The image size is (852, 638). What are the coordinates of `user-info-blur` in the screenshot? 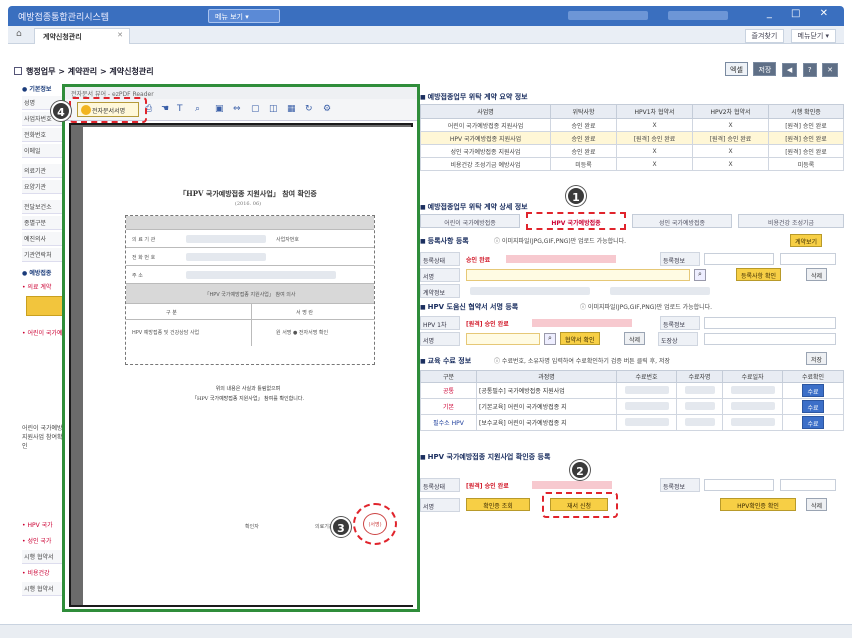 It's located at (608, 15).